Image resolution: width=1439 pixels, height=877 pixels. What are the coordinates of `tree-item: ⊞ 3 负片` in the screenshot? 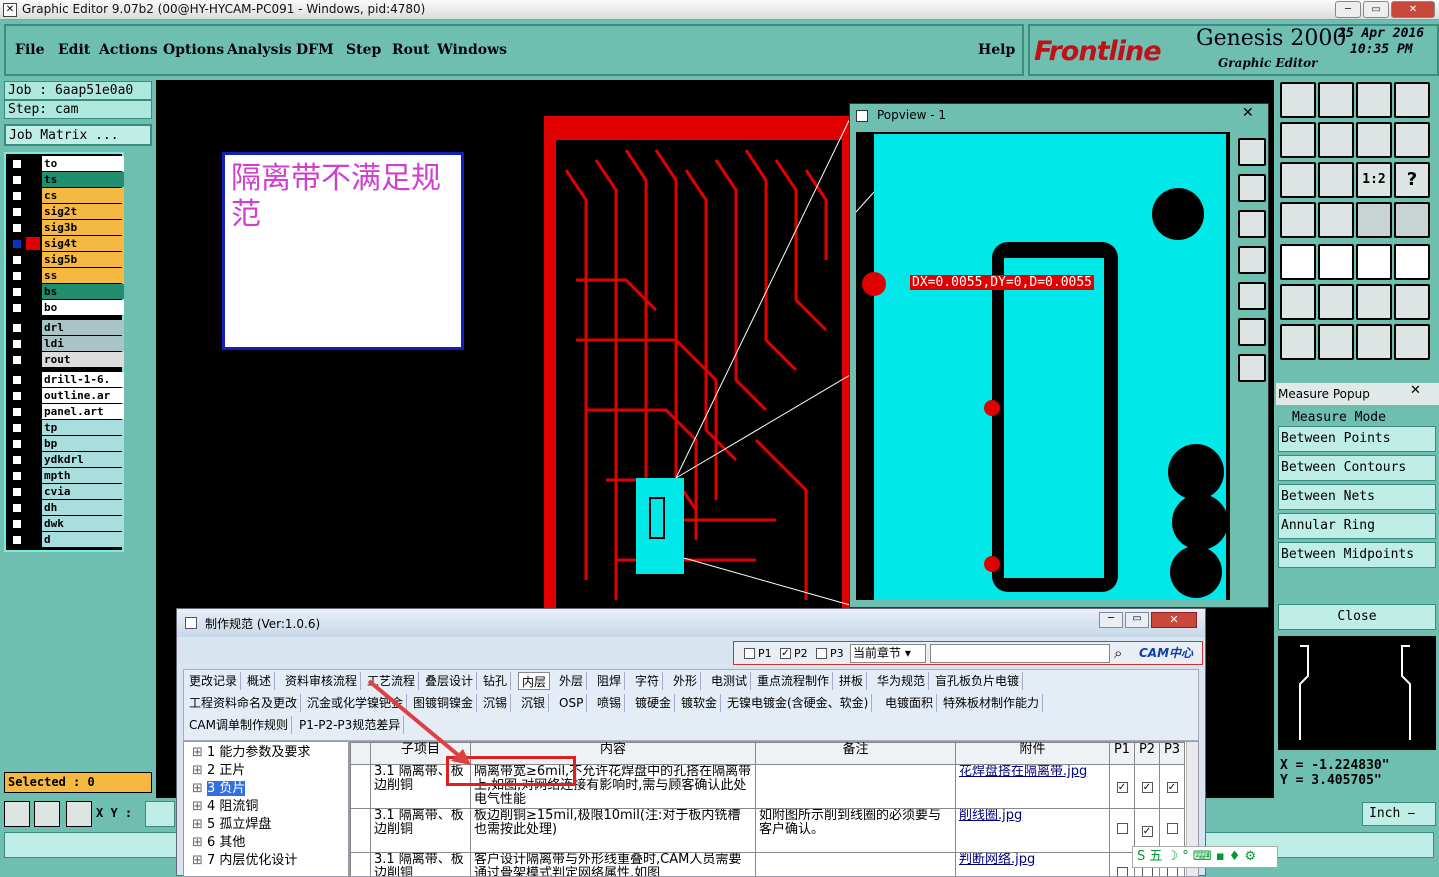 It's located at (268, 789).